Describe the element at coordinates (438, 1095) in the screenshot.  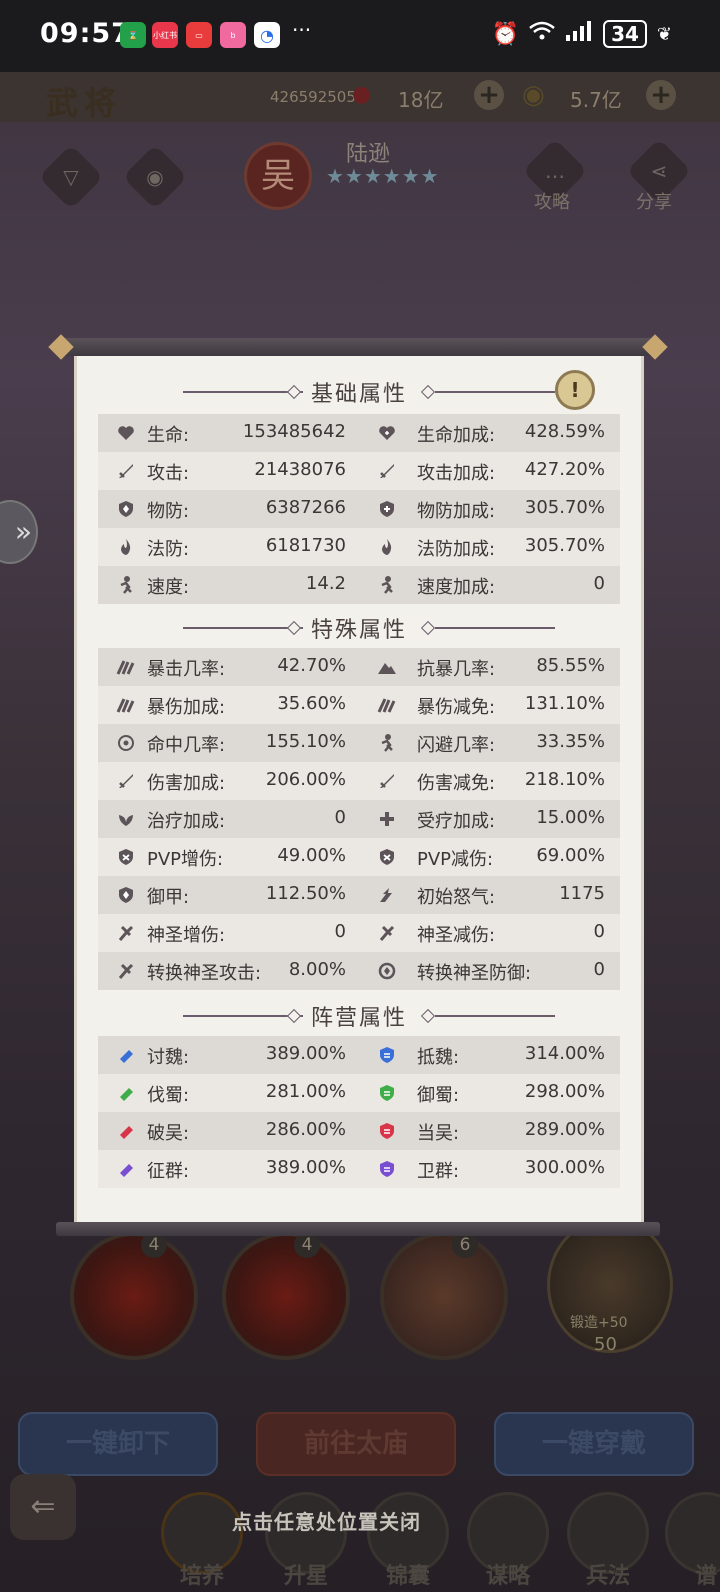
I see `attribute-label: 御蜀:` at that location.